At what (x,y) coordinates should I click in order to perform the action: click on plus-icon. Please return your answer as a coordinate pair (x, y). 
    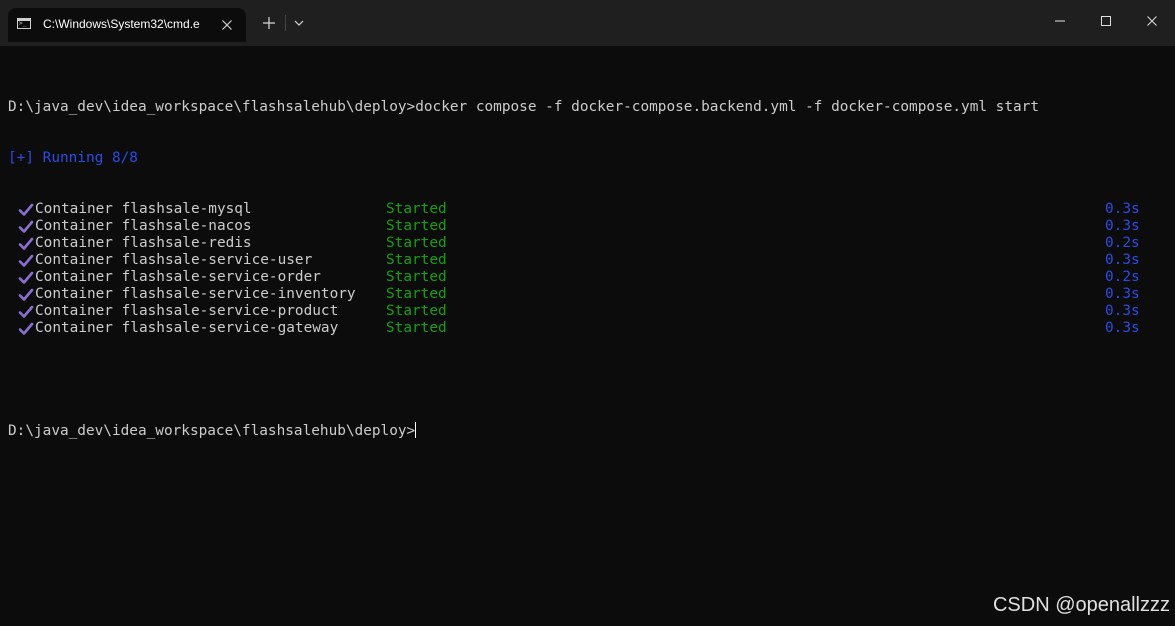
    Looking at the image, I should click on (269, 23).